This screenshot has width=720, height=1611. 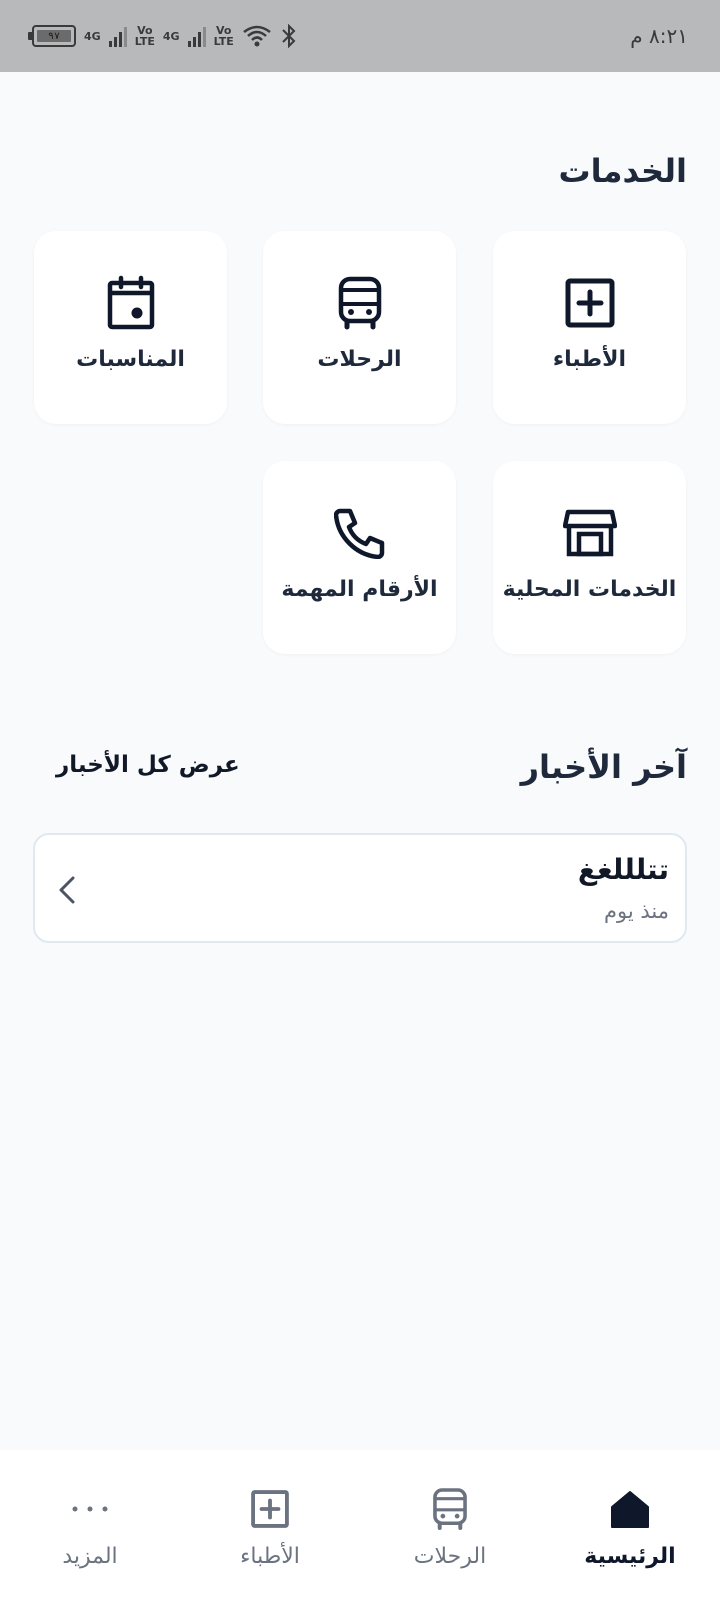 What do you see at coordinates (659, 36) in the screenshot?
I see `status-time: ٨:٢١ م` at bounding box center [659, 36].